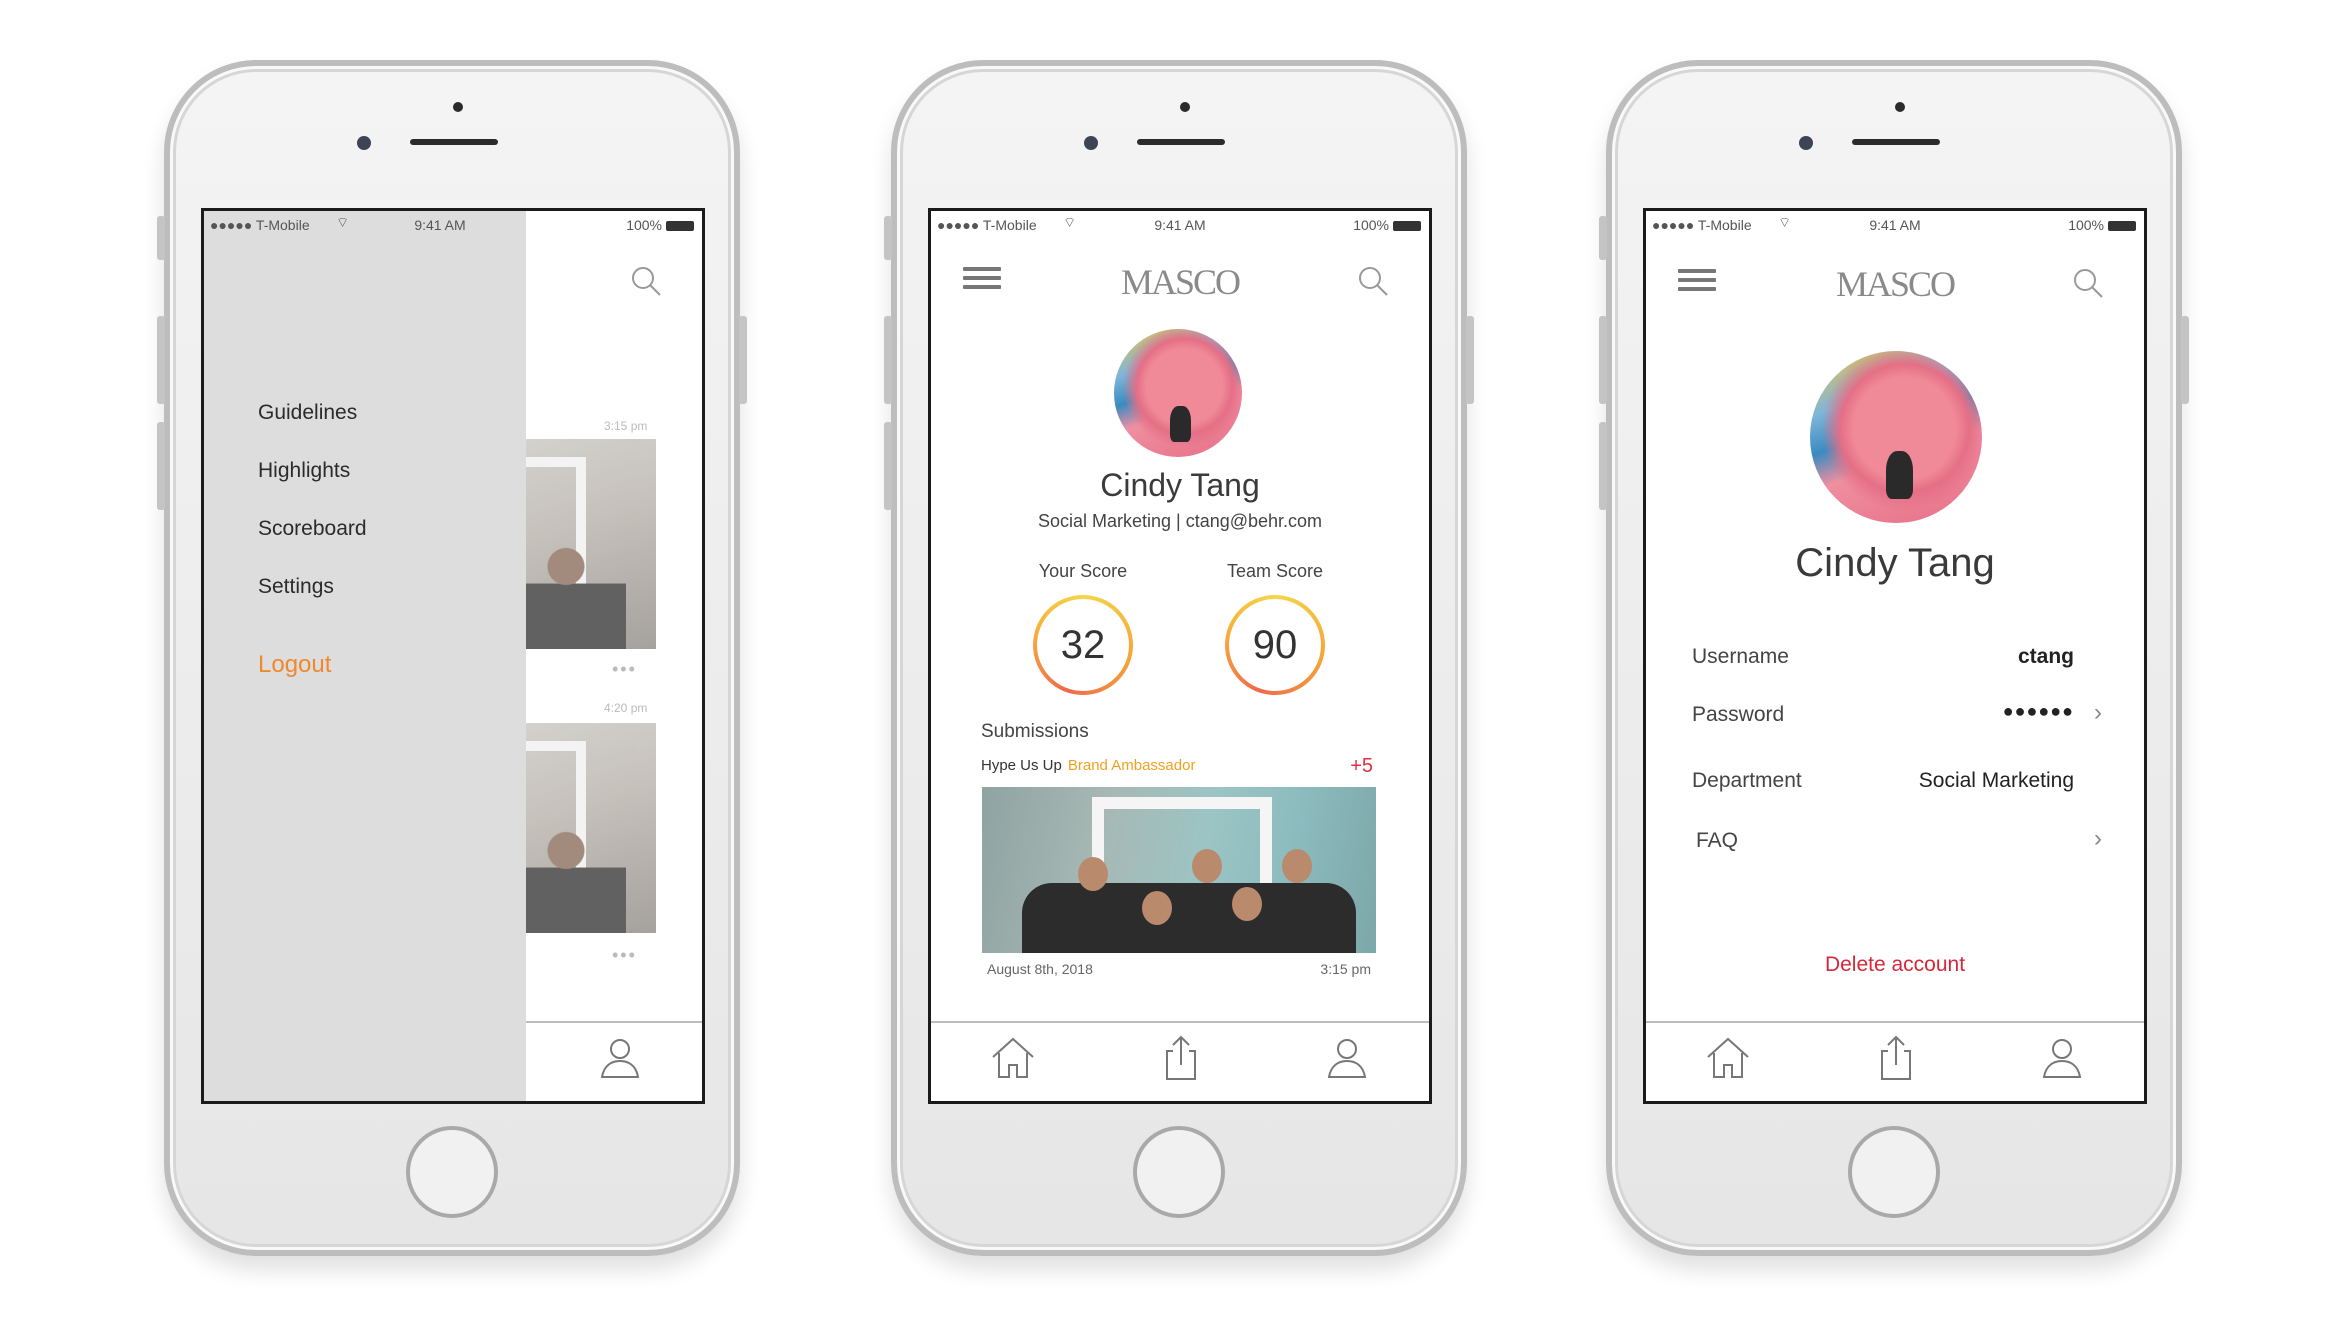  I want to click on menu-item-settings: Settings, so click(296, 587).